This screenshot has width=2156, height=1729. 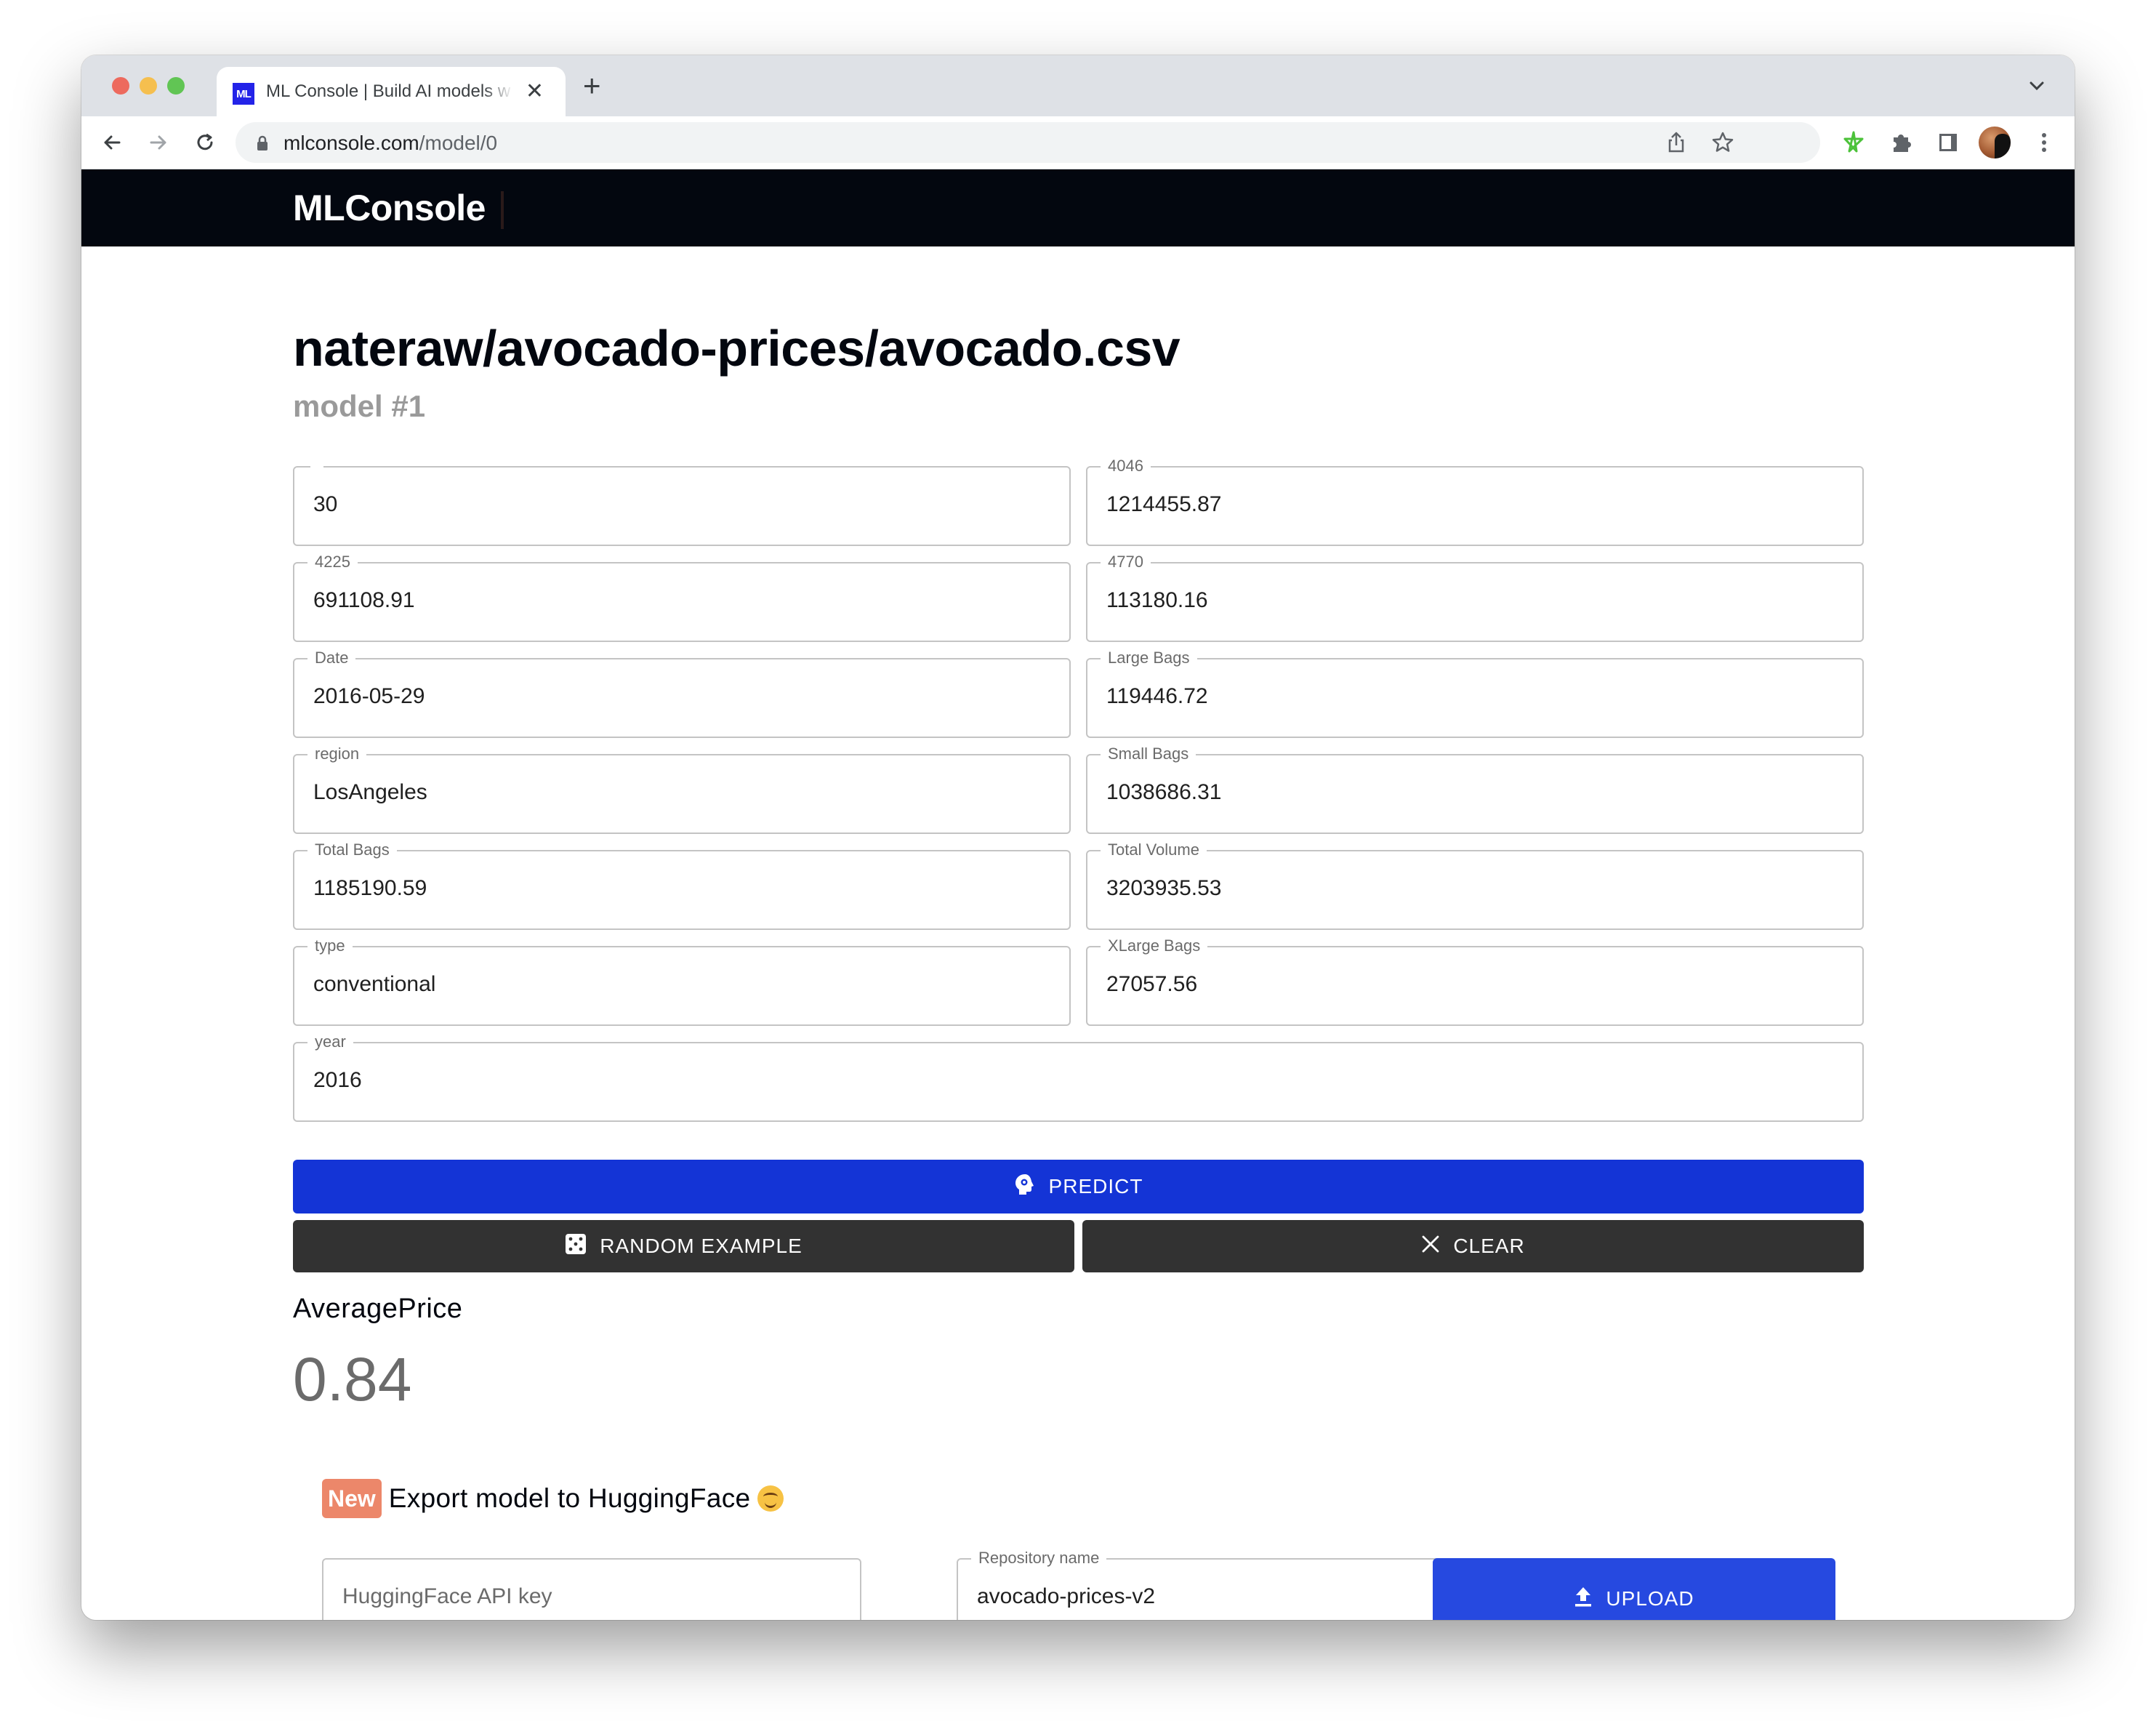 What do you see at coordinates (2037, 86) in the screenshot?
I see `tab-list-chevron-icon` at bounding box center [2037, 86].